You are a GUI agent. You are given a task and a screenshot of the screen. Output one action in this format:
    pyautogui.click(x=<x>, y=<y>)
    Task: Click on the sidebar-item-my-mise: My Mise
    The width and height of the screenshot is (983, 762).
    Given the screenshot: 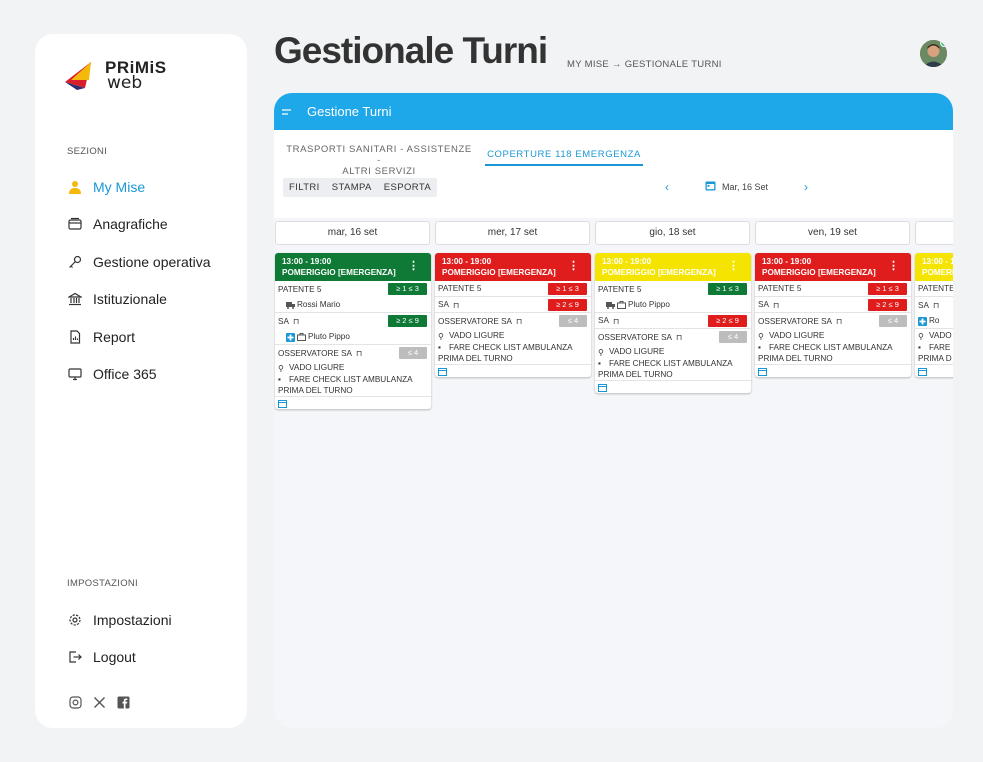 What is the action you would take?
    pyautogui.click(x=152, y=187)
    